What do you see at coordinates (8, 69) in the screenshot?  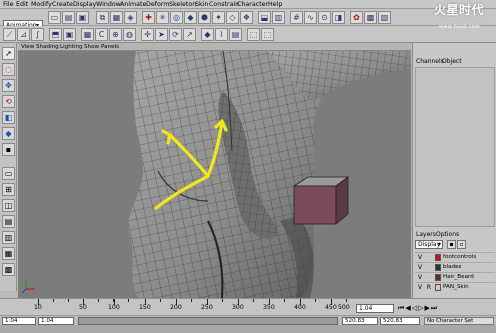 I see `lasso-tool-icon: ◌` at bounding box center [8, 69].